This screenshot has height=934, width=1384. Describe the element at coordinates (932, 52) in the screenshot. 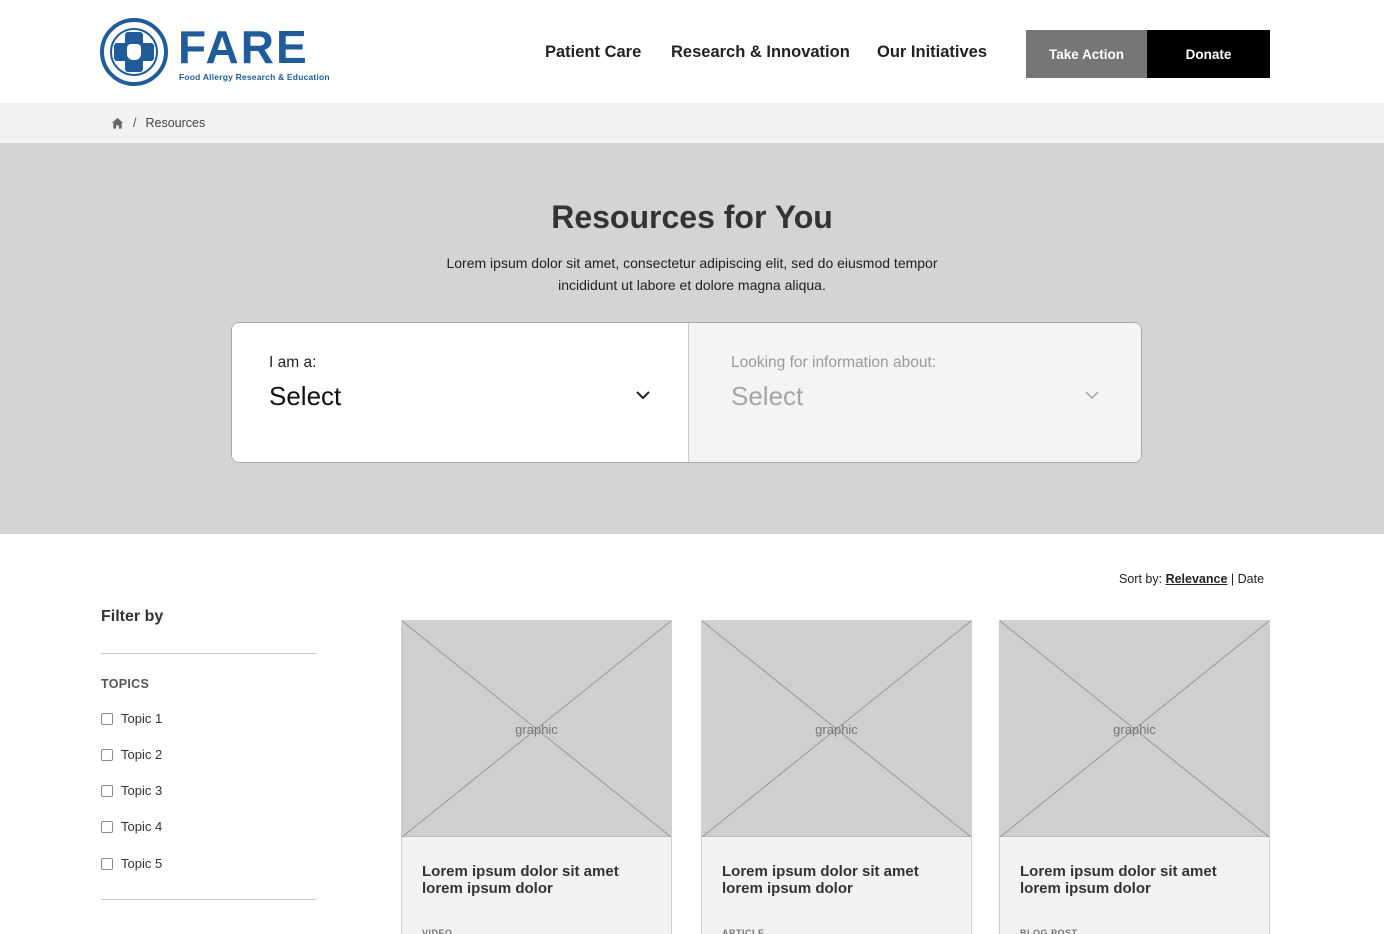

I see `nav-our-initiatives: Our Initiatives` at that location.